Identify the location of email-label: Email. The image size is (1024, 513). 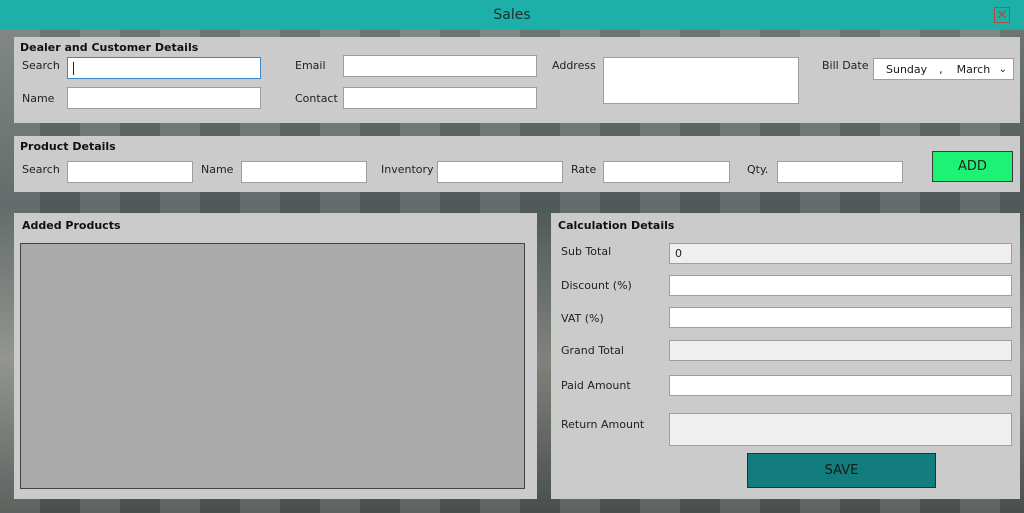
(310, 65).